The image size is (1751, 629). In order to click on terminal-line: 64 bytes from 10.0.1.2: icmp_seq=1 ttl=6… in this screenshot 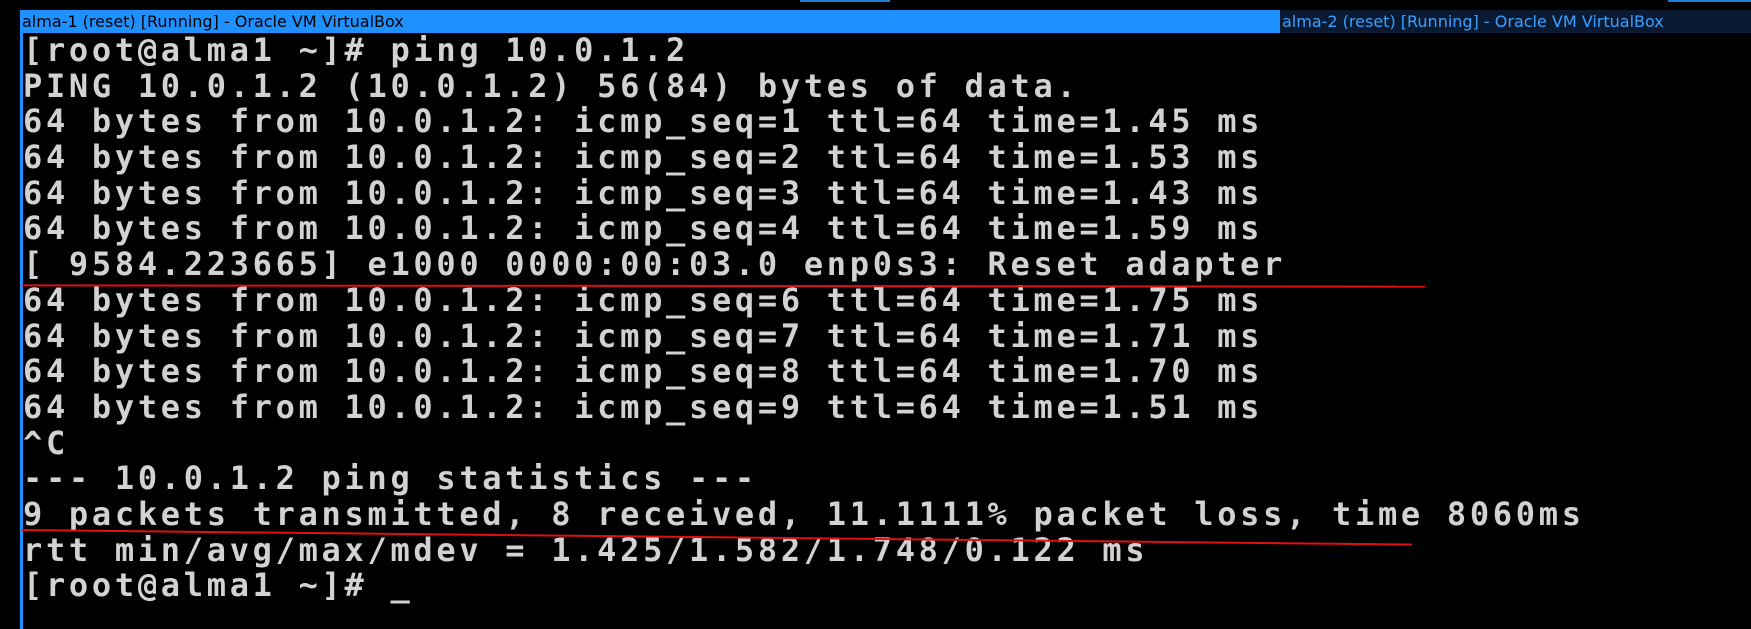, I will do `click(643, 121)`.